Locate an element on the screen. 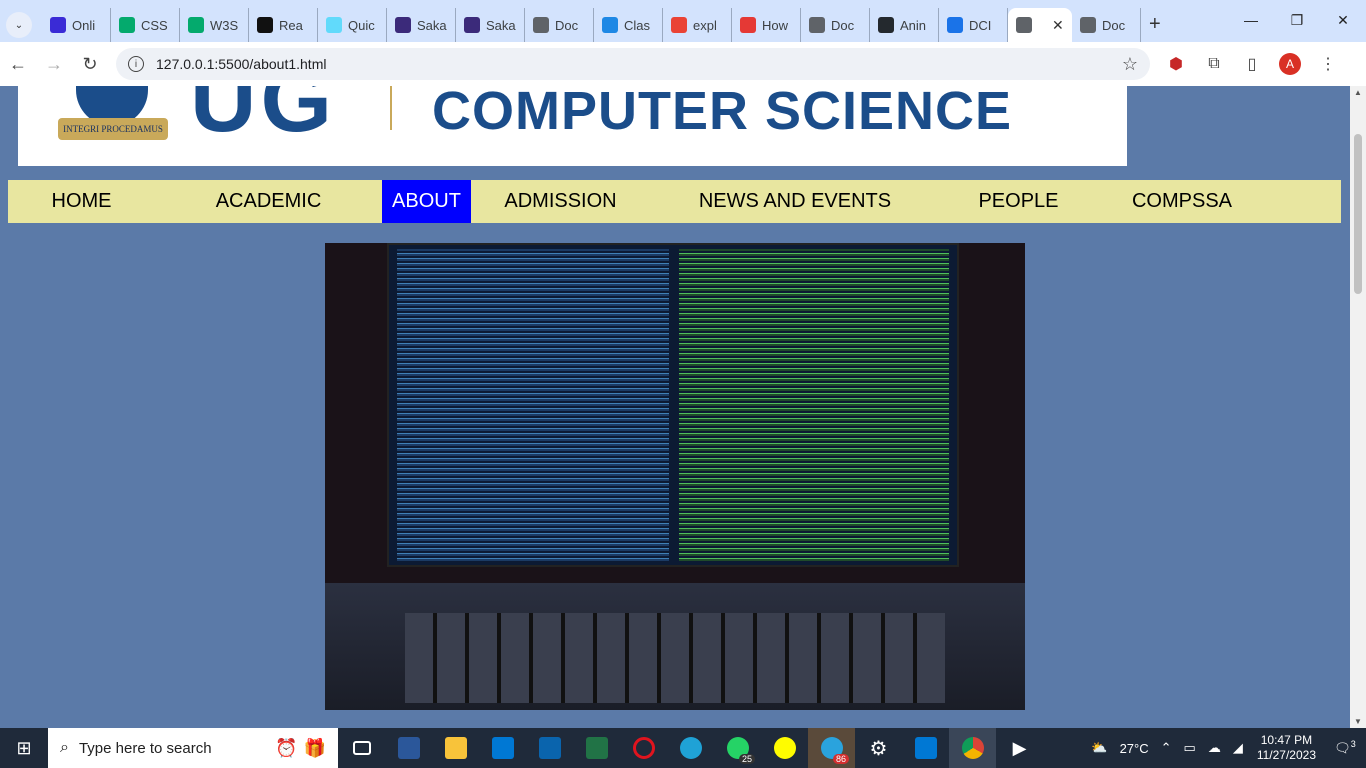 The width and height of the screenshot is (1366, 768). browser-tab: Rea is located at coordinates (283, 25).